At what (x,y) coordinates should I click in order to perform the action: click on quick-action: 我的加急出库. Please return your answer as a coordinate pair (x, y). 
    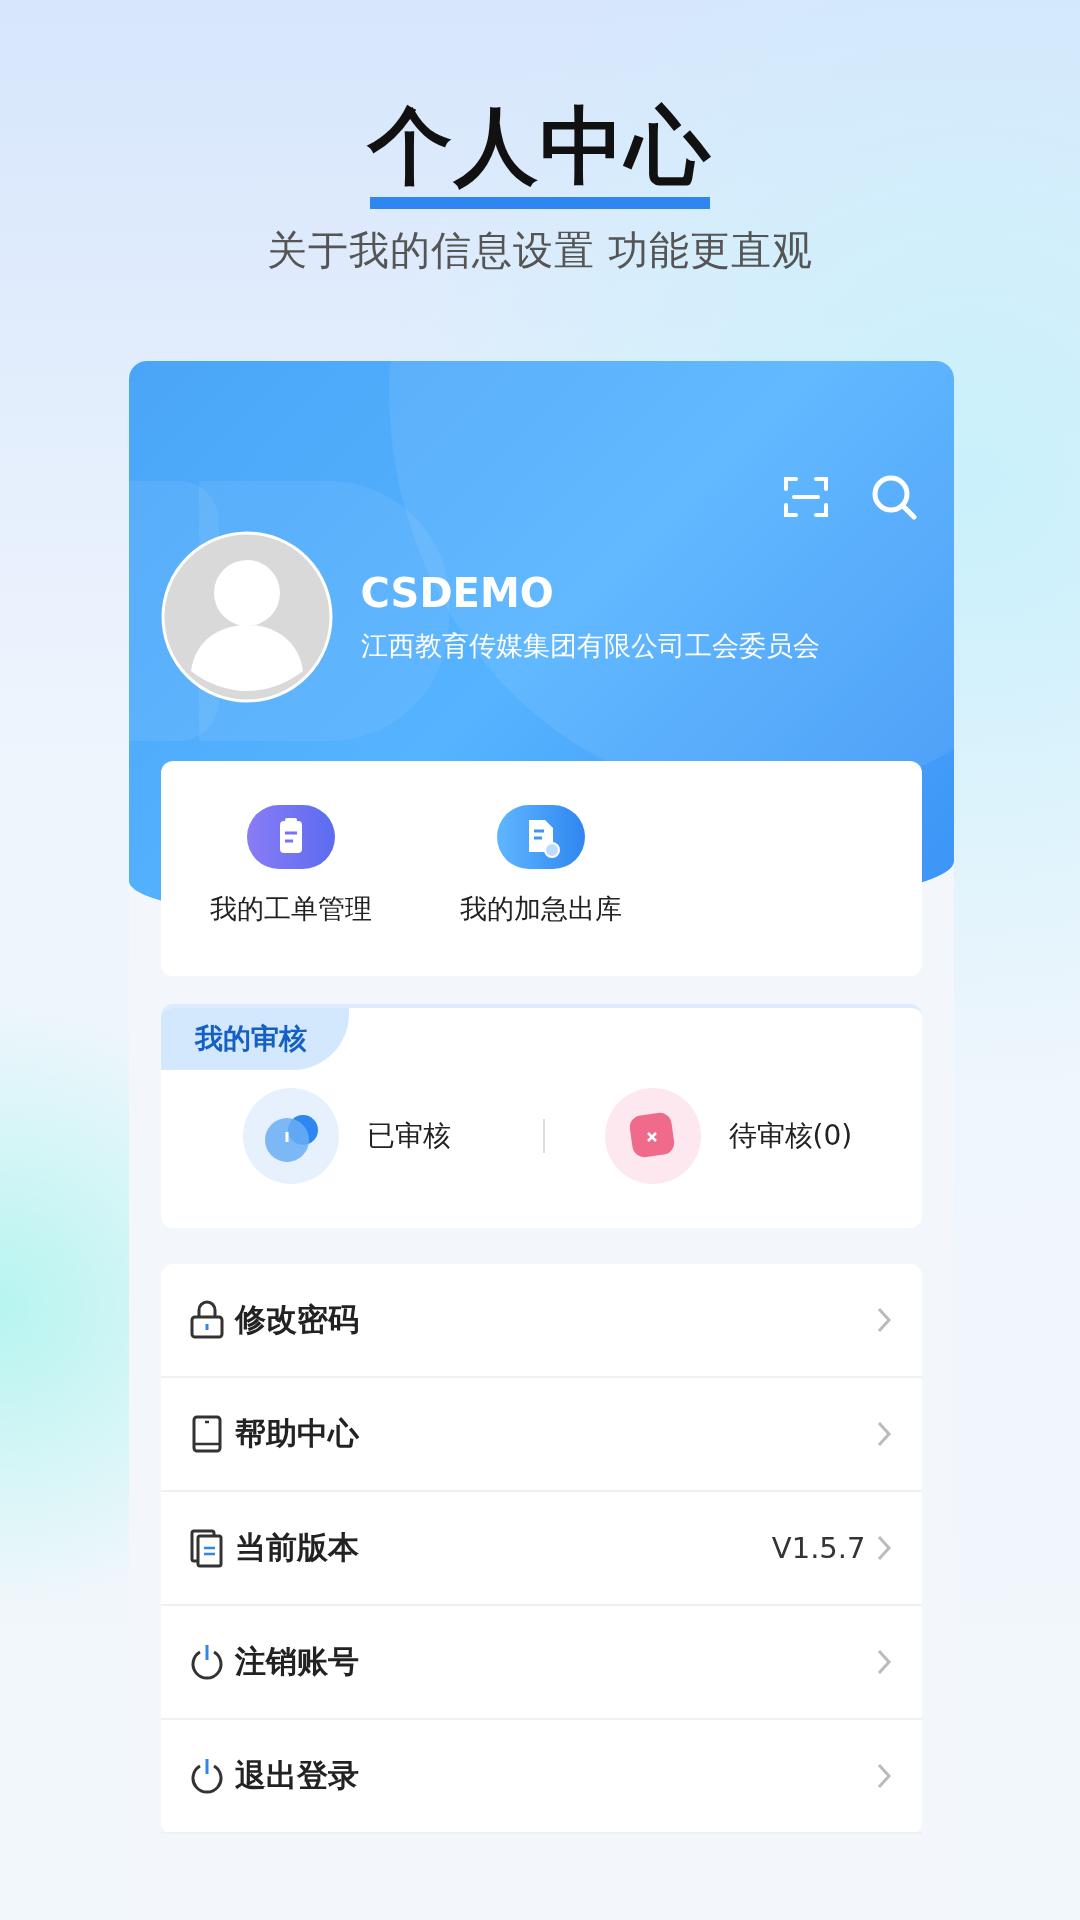
    Looking at the image, I should click on (540, 890).